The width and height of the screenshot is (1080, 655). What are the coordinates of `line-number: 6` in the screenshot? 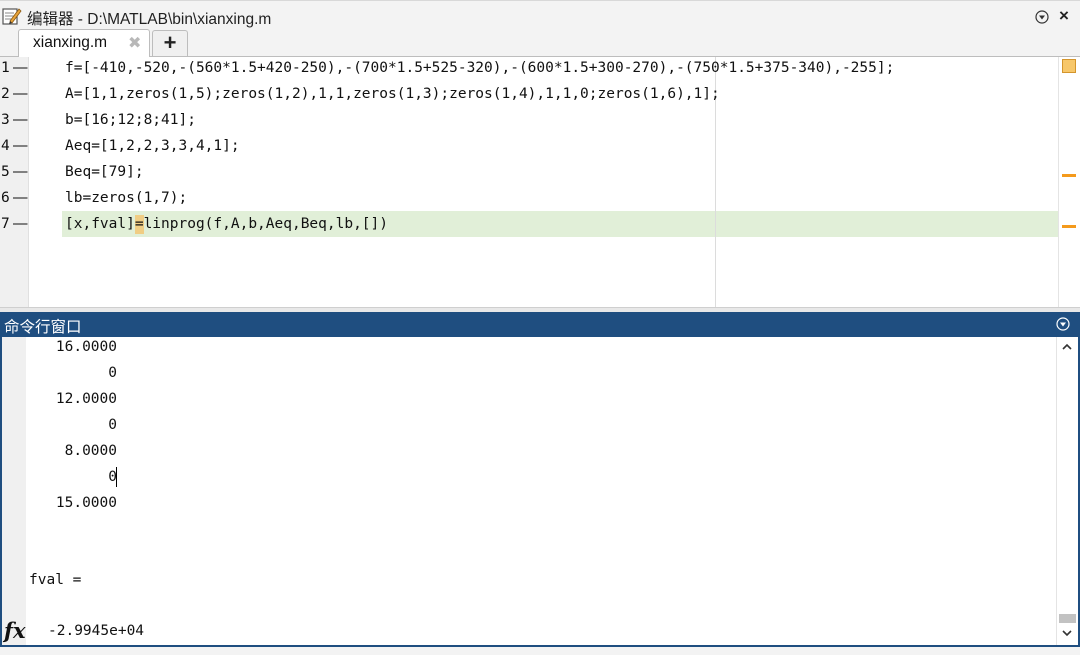 It's located at (5, 198).